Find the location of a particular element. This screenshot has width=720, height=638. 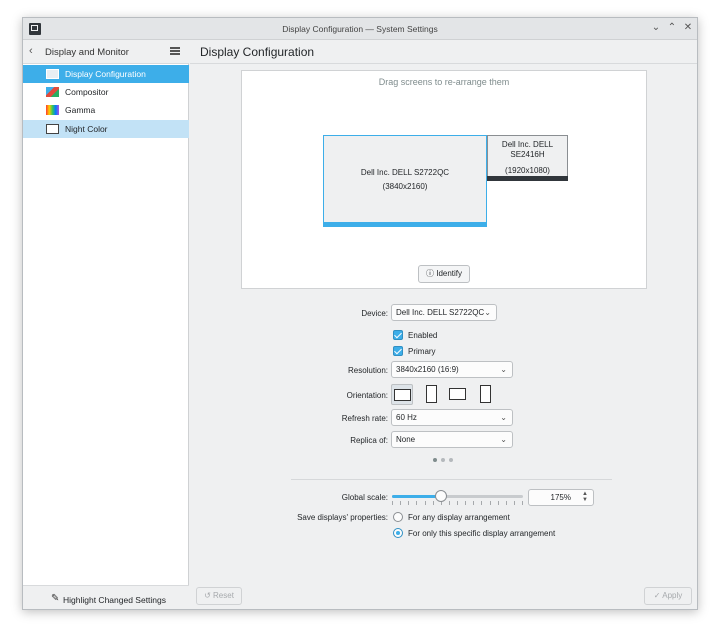

sidebar-title: Display and Monitor is located at coordinates (87, 52).